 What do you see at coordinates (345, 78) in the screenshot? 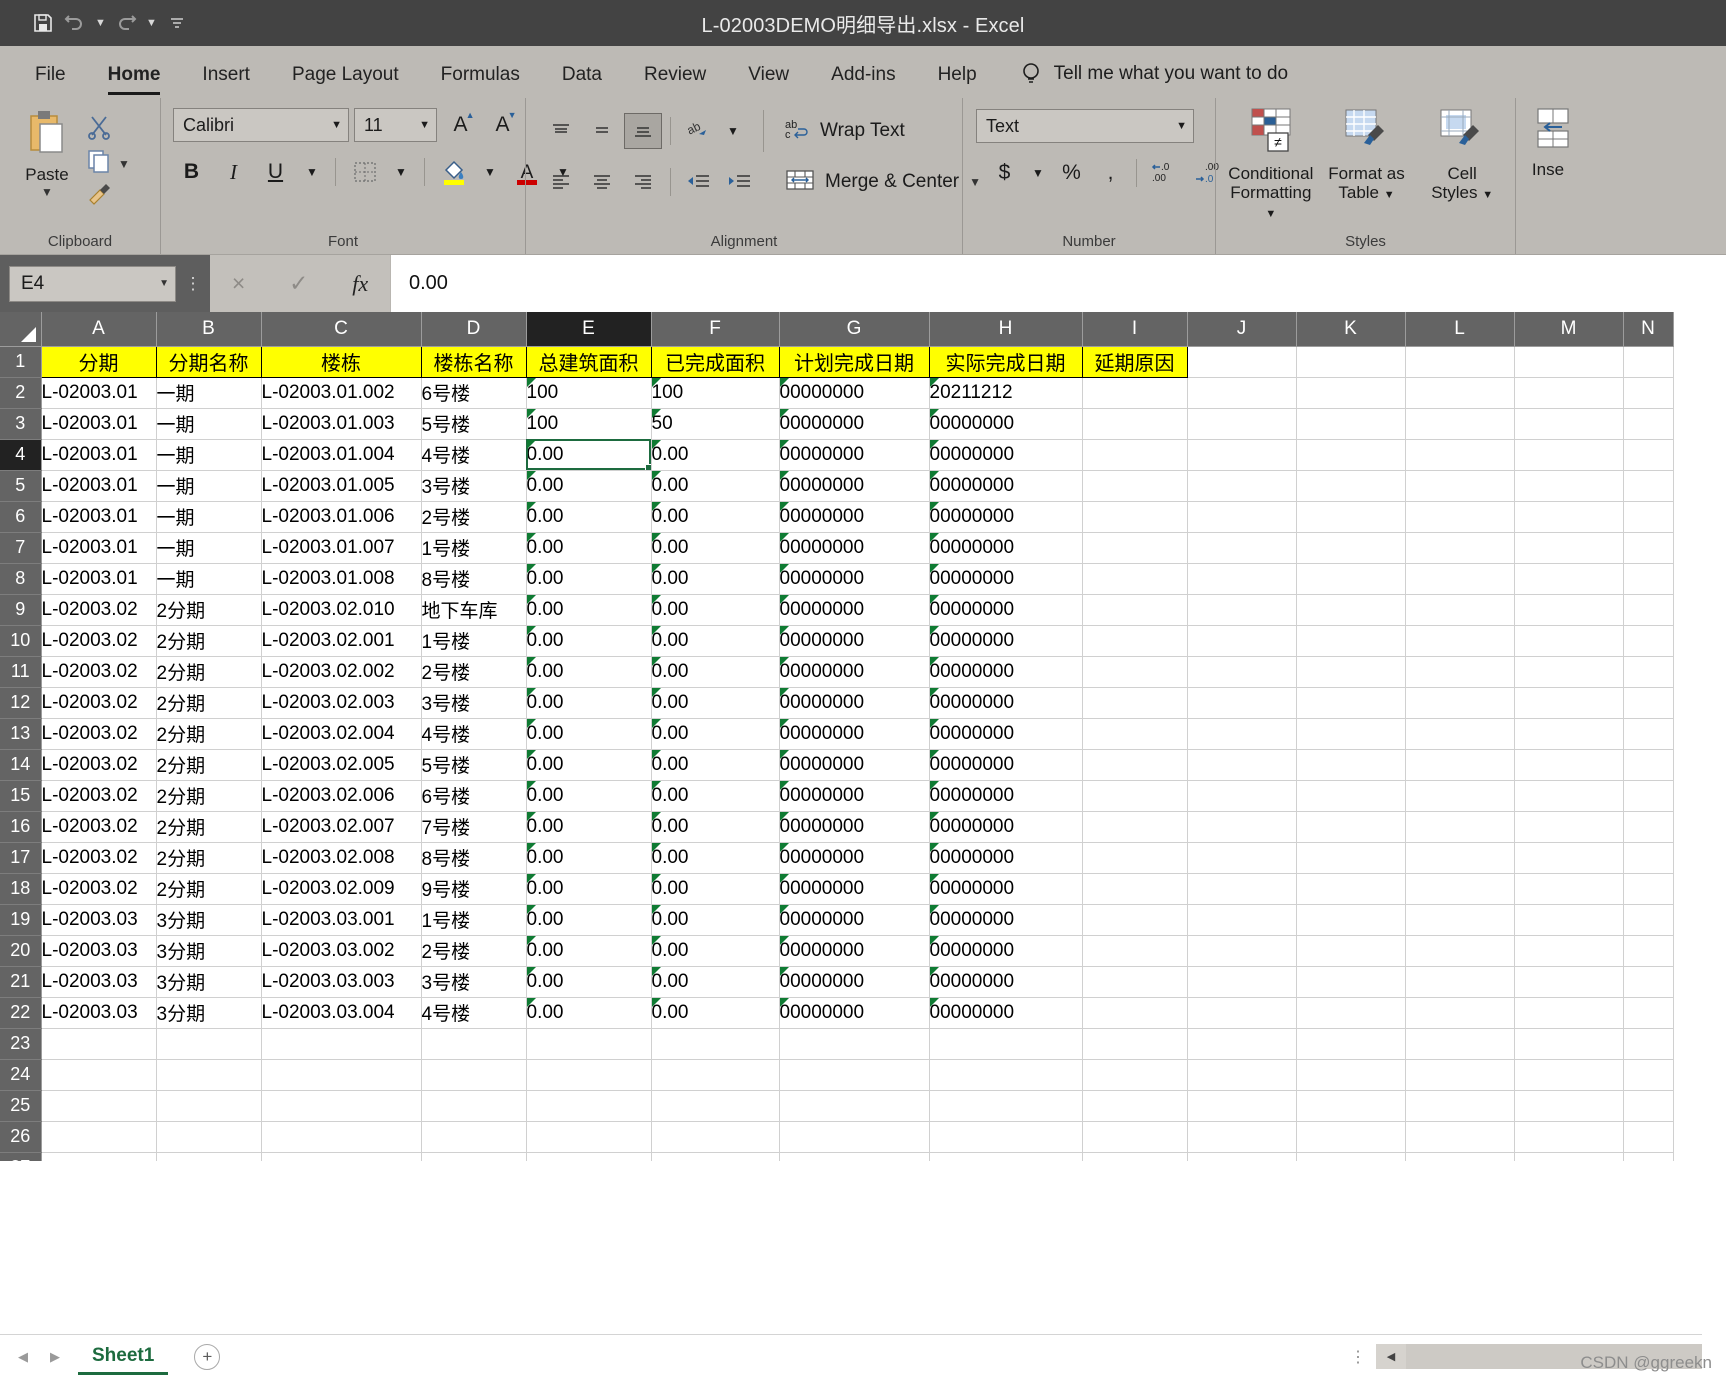
I see `tab-page-layout: Page Layout` at bounding box center [345, 78].